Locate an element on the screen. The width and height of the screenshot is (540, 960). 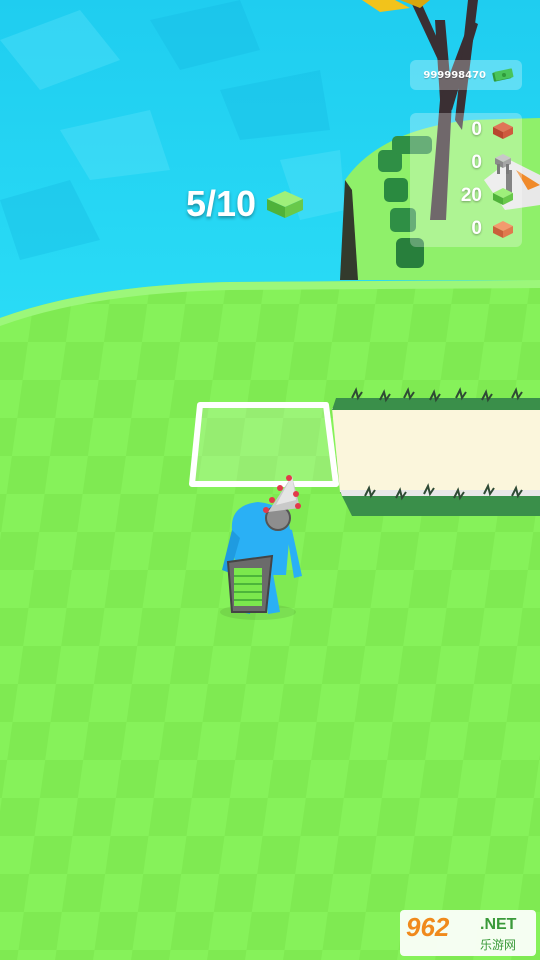
resource-row-clay: 0 is located at coordinates (466, 229).